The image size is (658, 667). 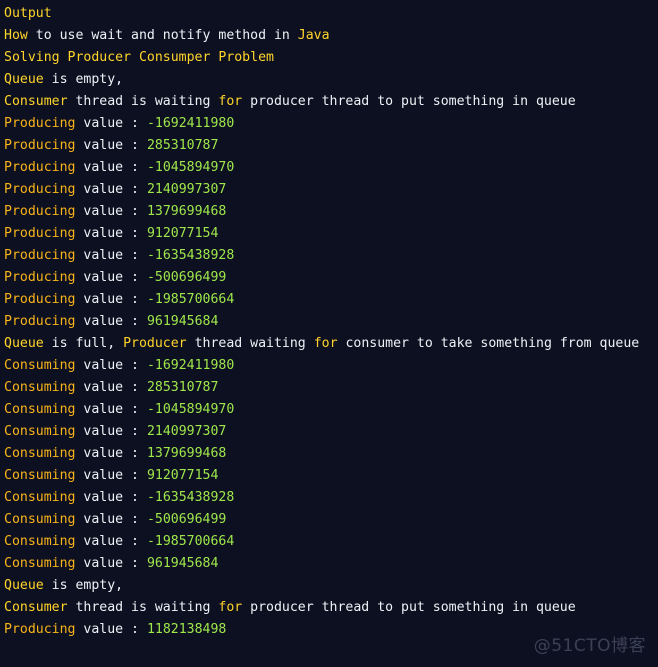 What do you see at coordinates (331, 476) in the screenshot?
I see `line-consuming-6: Consuming value : 912077154` at bounding box center [331, 476].